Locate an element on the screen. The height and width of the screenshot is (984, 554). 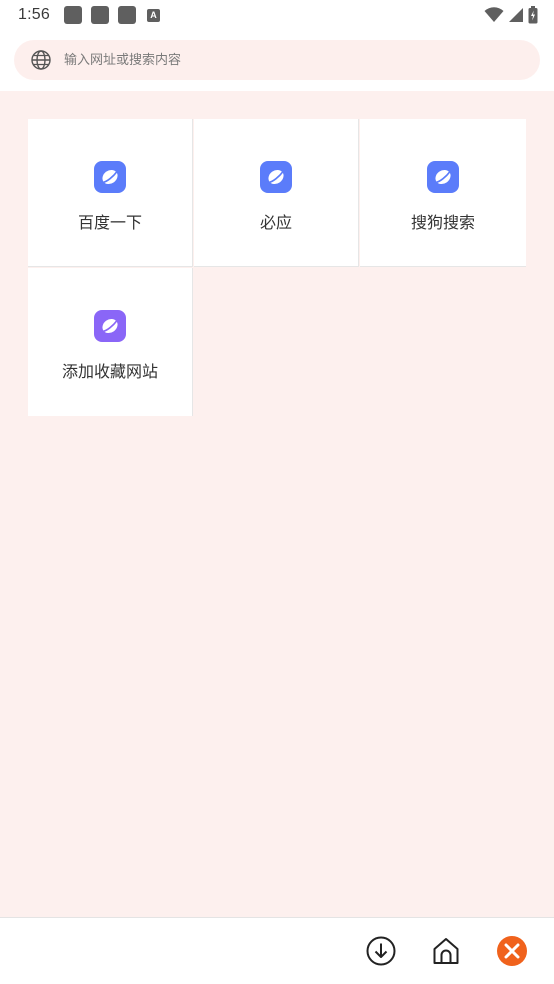
close-icon is located at coordinates (512, 951).